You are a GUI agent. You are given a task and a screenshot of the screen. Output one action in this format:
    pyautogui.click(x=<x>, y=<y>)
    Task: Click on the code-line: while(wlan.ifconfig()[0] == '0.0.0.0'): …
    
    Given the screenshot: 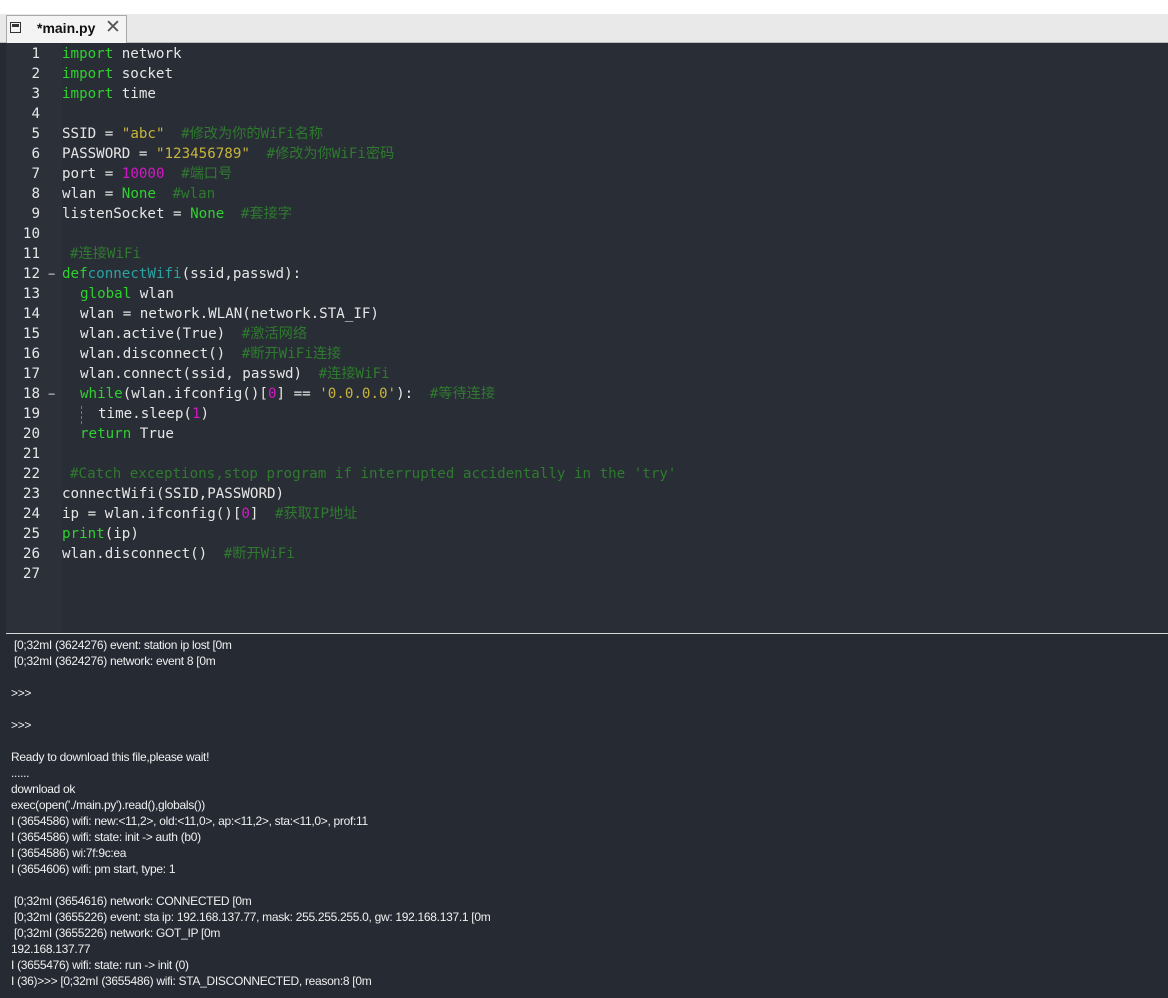 What is the action you would take?
    pyautogui.click(x=287, y=394)
    